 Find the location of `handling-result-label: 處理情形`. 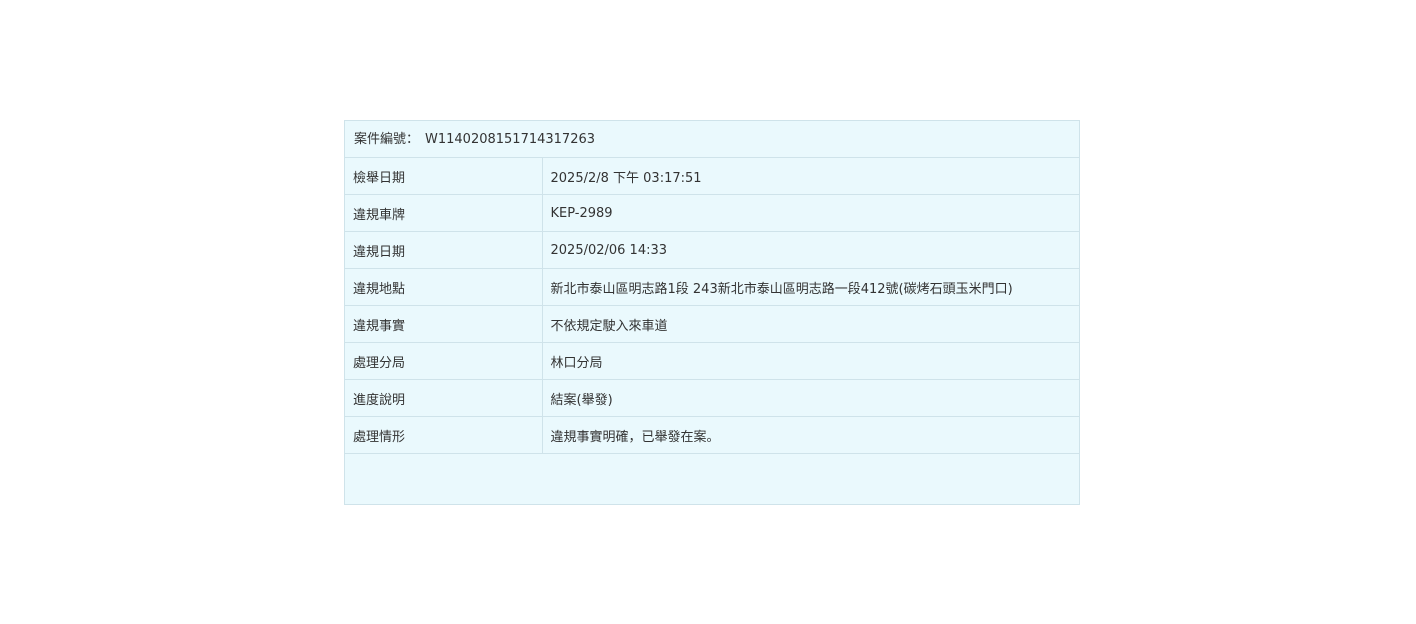

handling-result-label: 處理情形 is located at coordinates (444, 435).